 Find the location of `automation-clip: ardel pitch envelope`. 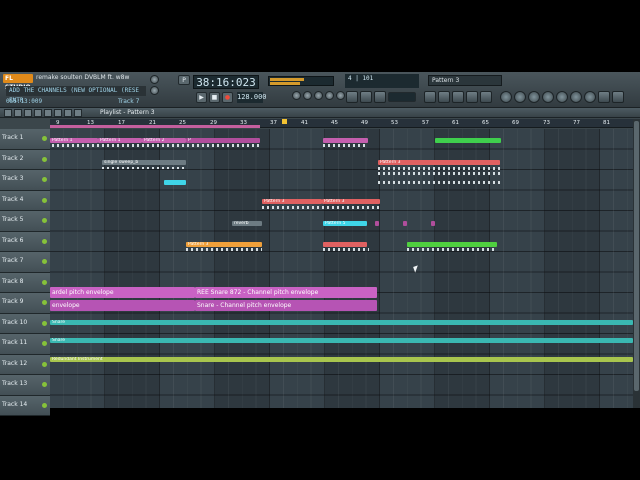

automation-clip: ardel pitch envelope is located at coordinates (122, 292).